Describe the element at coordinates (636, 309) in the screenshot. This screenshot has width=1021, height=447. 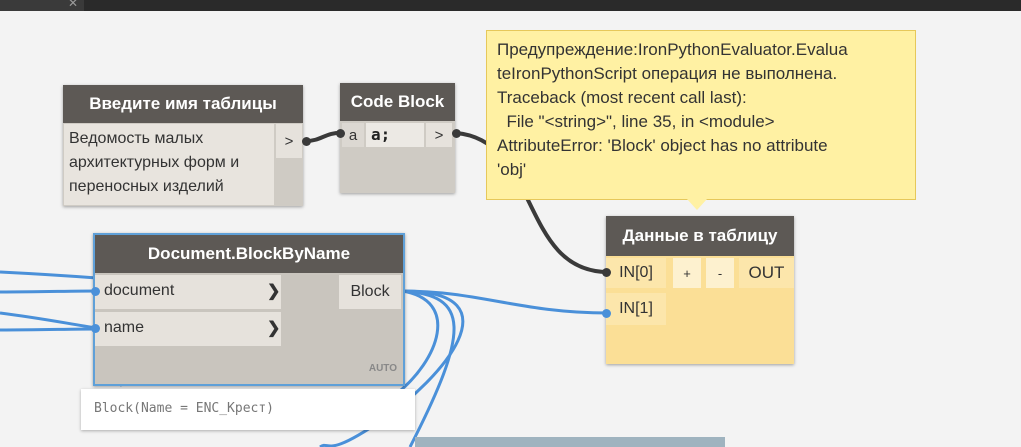
I see `input-port-in1: IN[1]` at that location.